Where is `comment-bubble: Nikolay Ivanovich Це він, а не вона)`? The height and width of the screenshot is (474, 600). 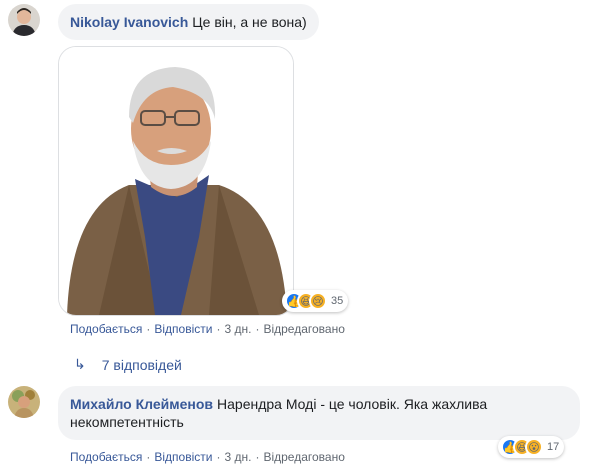 comment-bubble: Nikolay Ivanovich Це він, а не вона) is located at coordinates (188, 22).